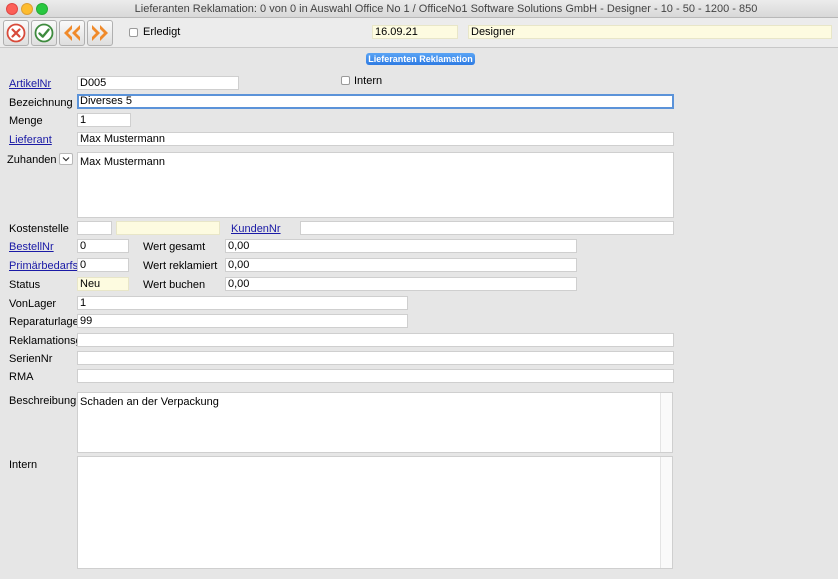 This screenshot has height=579, width=838. I want to click on vonlager-label: VonLager, so click(33, 304).